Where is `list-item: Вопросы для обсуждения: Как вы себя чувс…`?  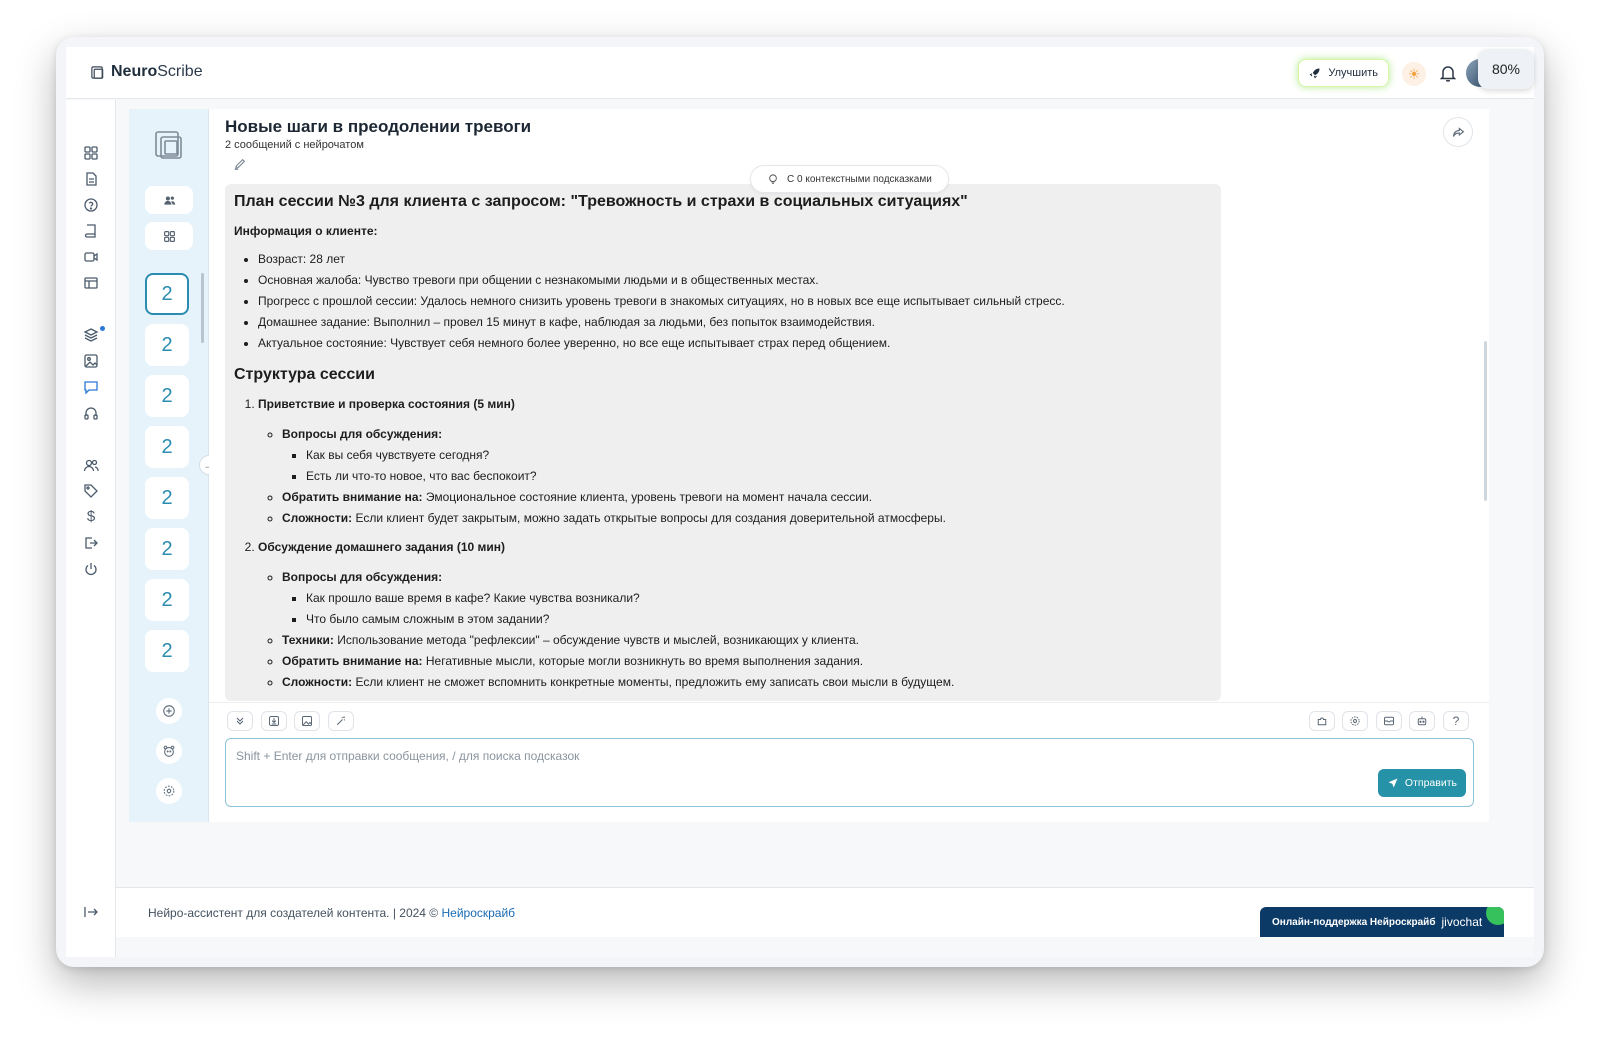 list-item: Вопросы для обсуждения: Как вы себя чувс… is located at coordinates (747, 455).